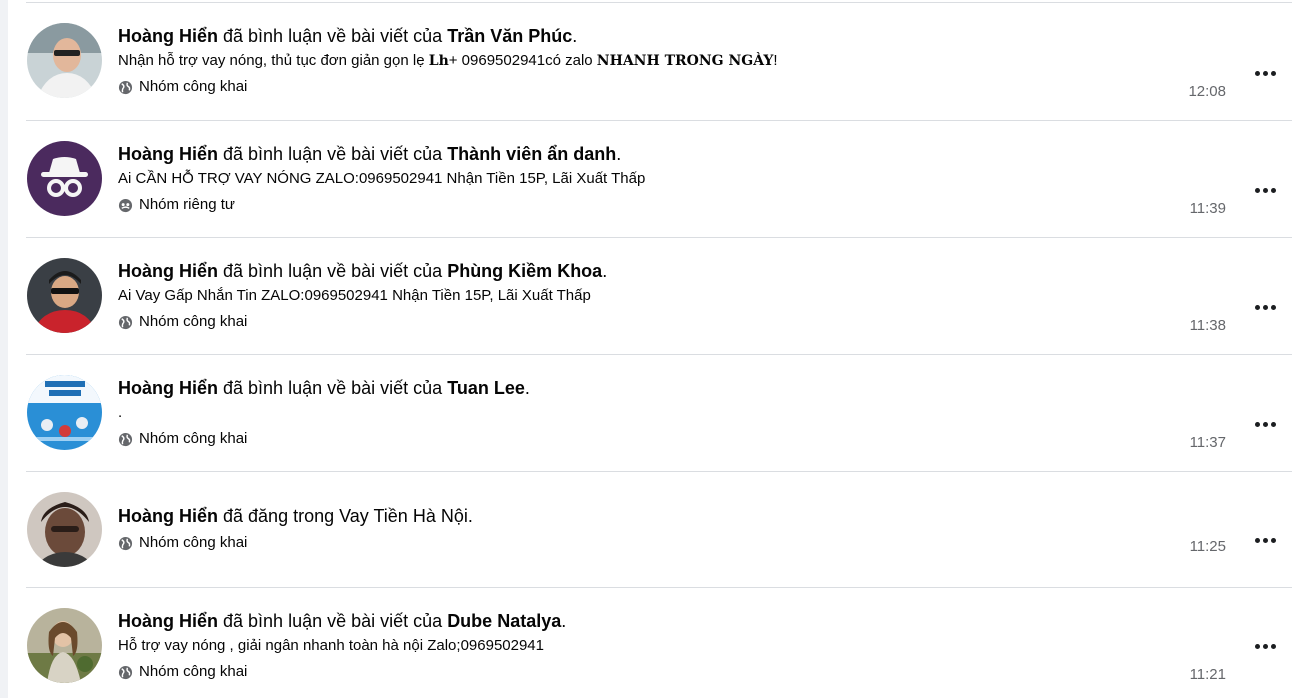 This screenshot has width=1297, height=698. What do you see at coordinates (125, 205) in the screenshot?
I see `private-group-icon` at bounding box center [125, 205].